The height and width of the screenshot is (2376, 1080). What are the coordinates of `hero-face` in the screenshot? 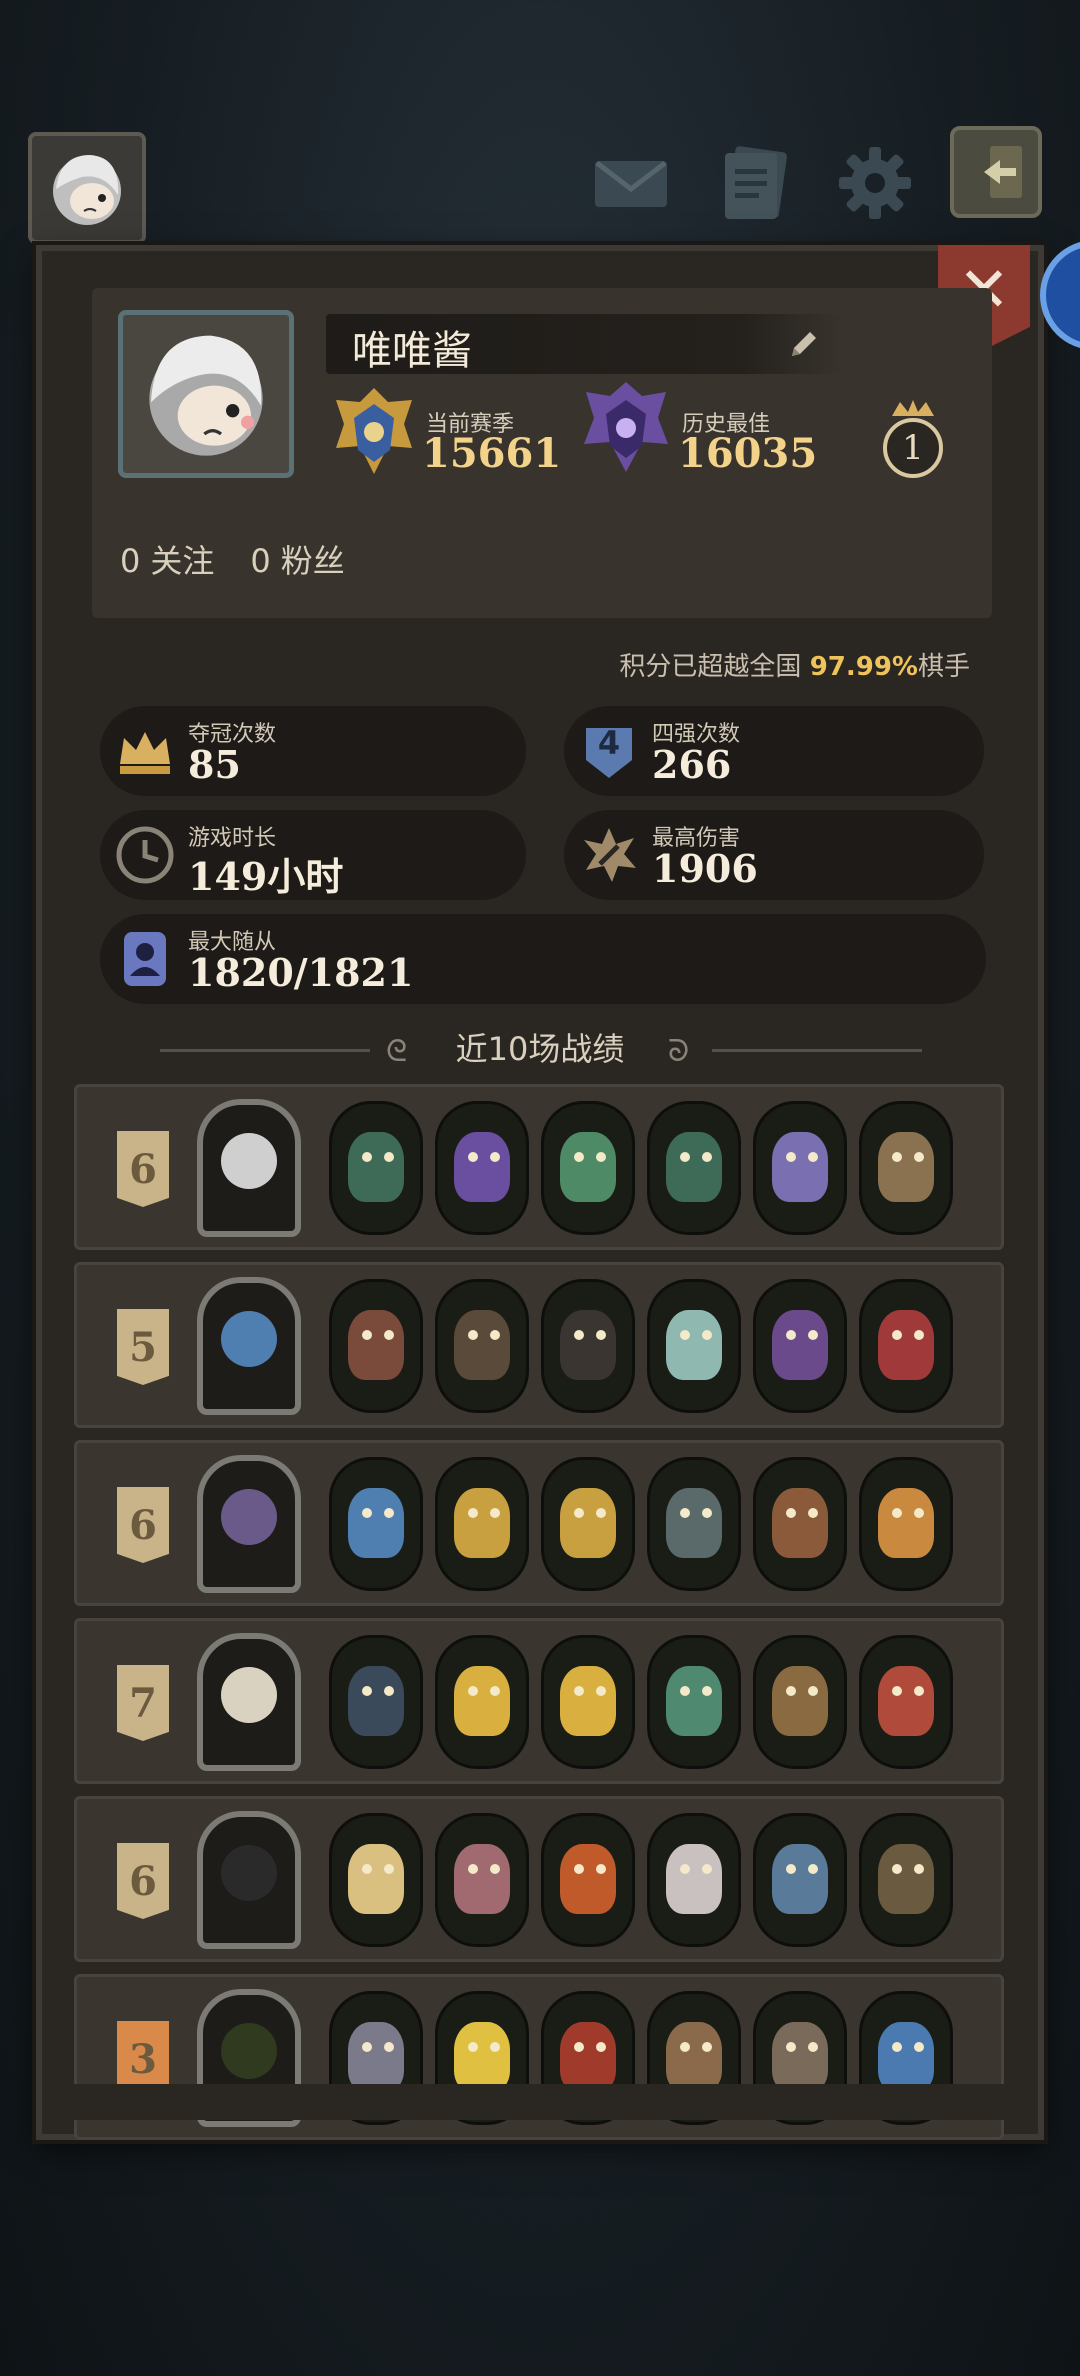 It's located at (249, 1695).